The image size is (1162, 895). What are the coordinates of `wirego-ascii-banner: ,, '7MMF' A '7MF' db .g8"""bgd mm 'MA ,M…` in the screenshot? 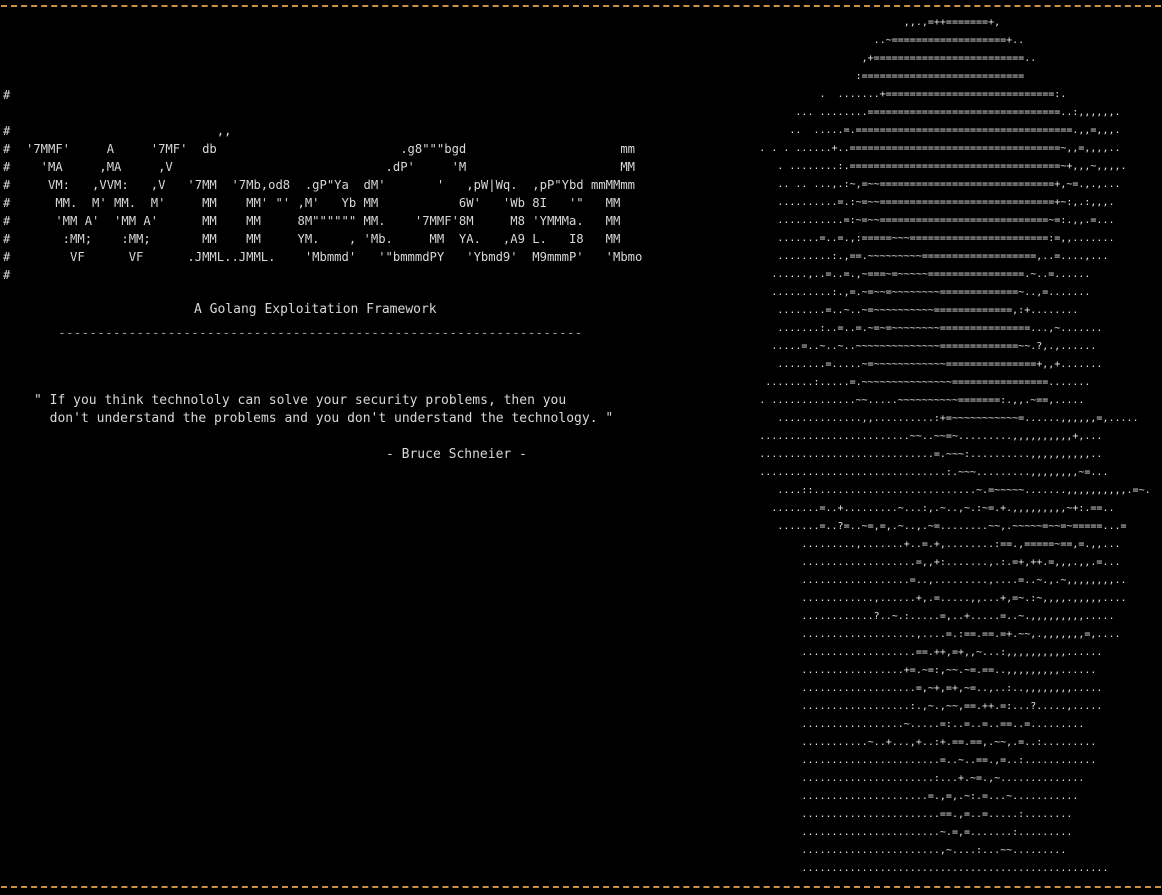 It's located at (334, 194).